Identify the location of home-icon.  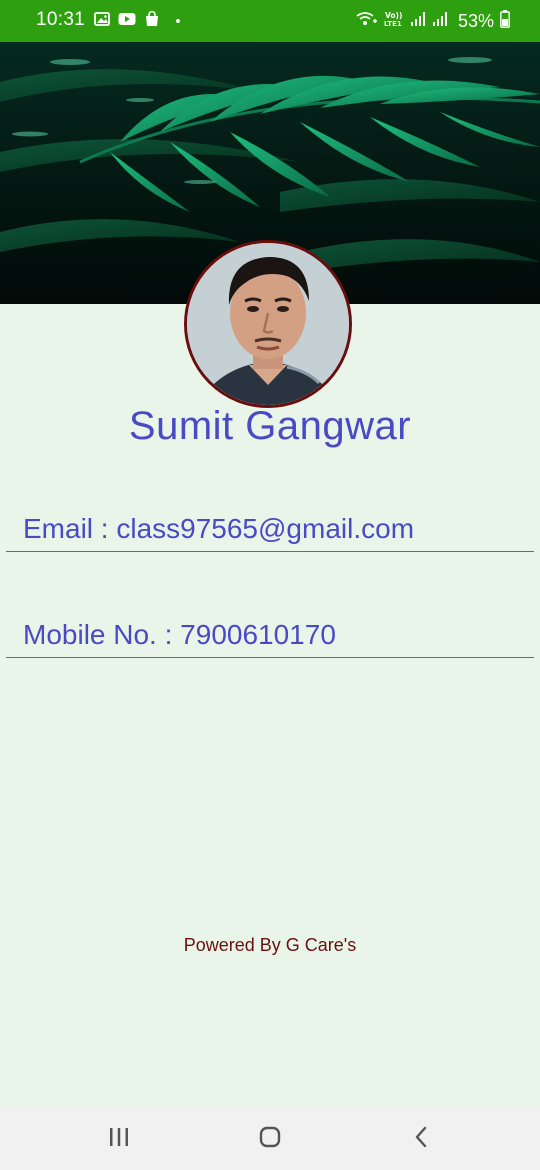
(270, 1139).